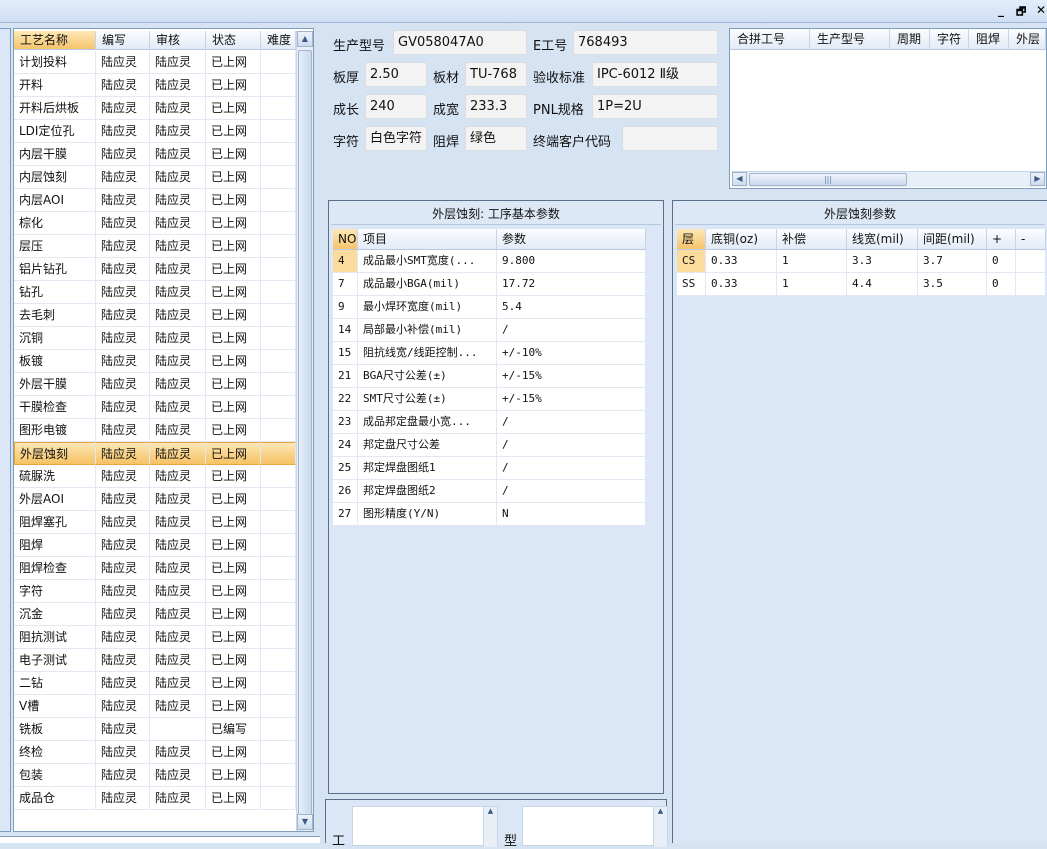 This screenshot has width=1047, height=849. What do you see at coordinates (655, 74) in the screenshot?
I see `standard-field: IPC-6012 Ⅱ级` at bounding box center [655, 74].